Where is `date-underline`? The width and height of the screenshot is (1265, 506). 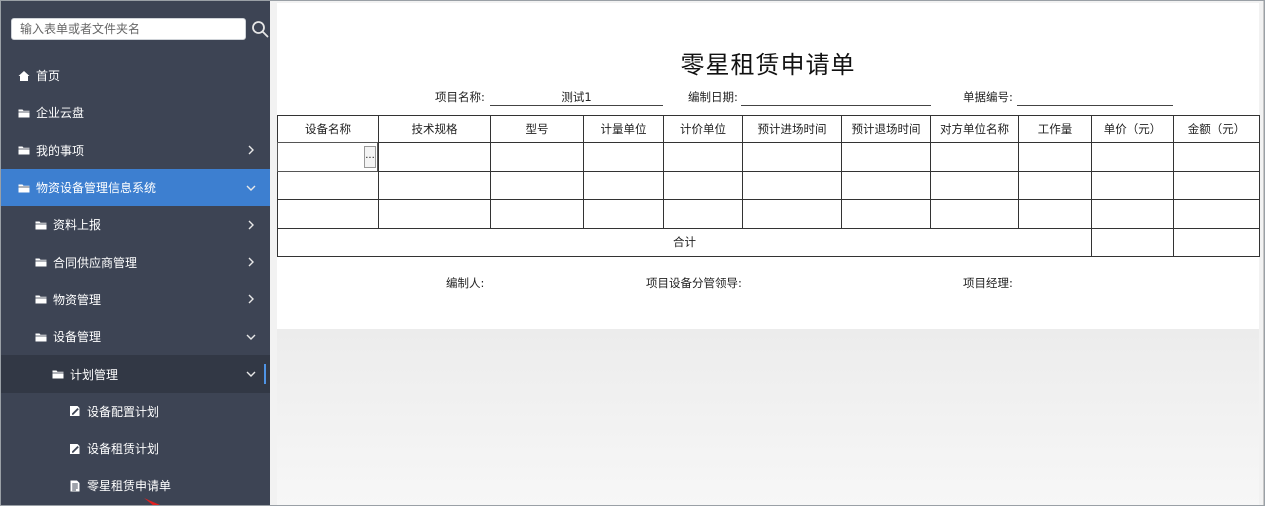 date-underline is located at coordinates (836, 105).